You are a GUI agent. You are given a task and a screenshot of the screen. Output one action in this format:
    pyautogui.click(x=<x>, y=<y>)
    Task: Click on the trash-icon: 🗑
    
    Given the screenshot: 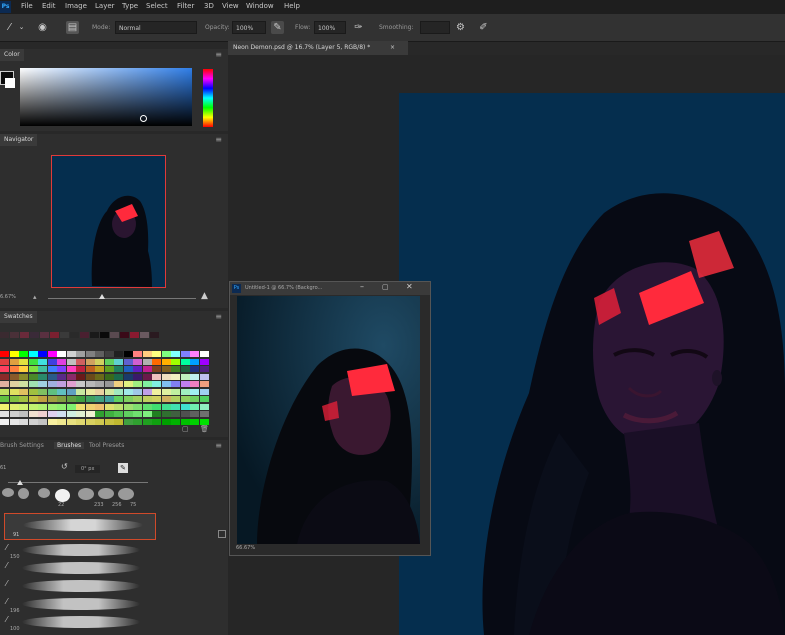 What is the action you would take?
    pyautogui.click(x=204, y=429)
    